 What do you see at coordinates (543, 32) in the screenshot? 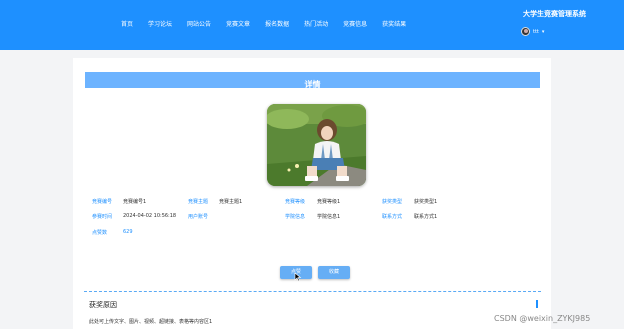
I see `chevron-down-icon: ▾` at bounding box center [543, 32].